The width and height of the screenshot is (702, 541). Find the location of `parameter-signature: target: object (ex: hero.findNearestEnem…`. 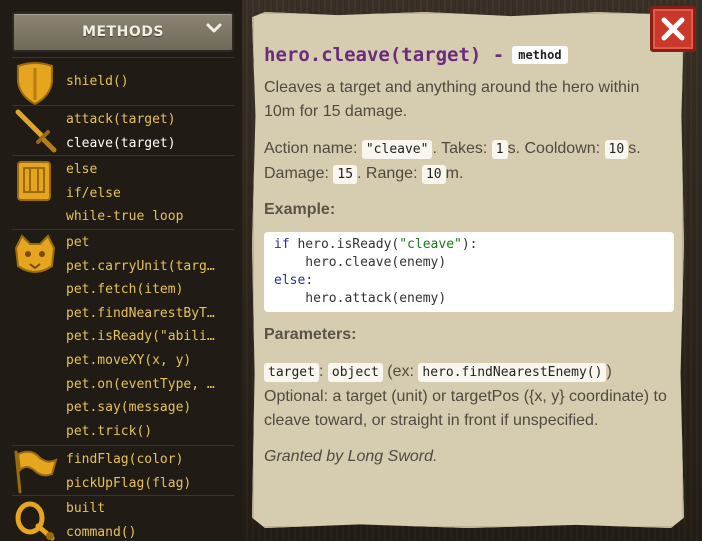

parameter-signature: target: object (ex: hero.findNearestEnem… is located at coordinates (469, 372).